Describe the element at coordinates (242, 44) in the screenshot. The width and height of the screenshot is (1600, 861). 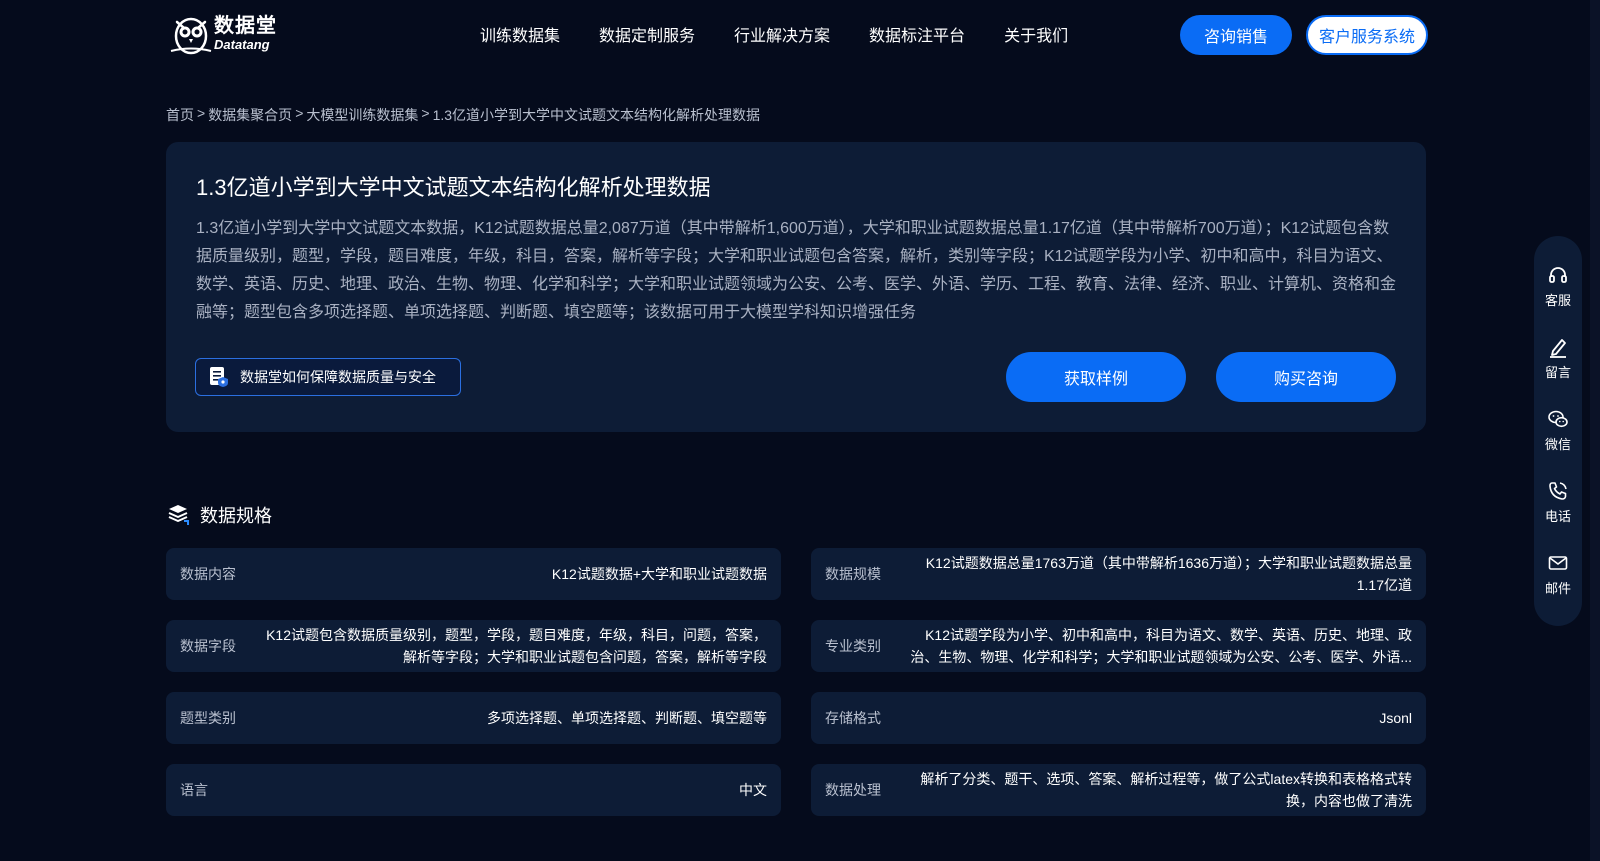
I see `logo-english-text: Datatang` at that location.